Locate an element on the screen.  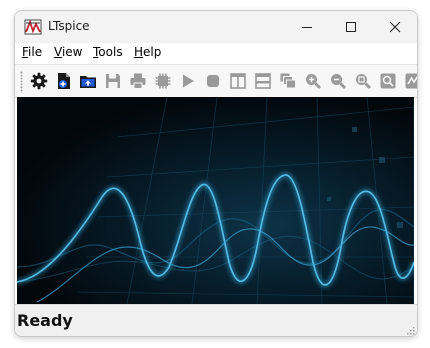
stop-button is located at coordinates (213, 81).